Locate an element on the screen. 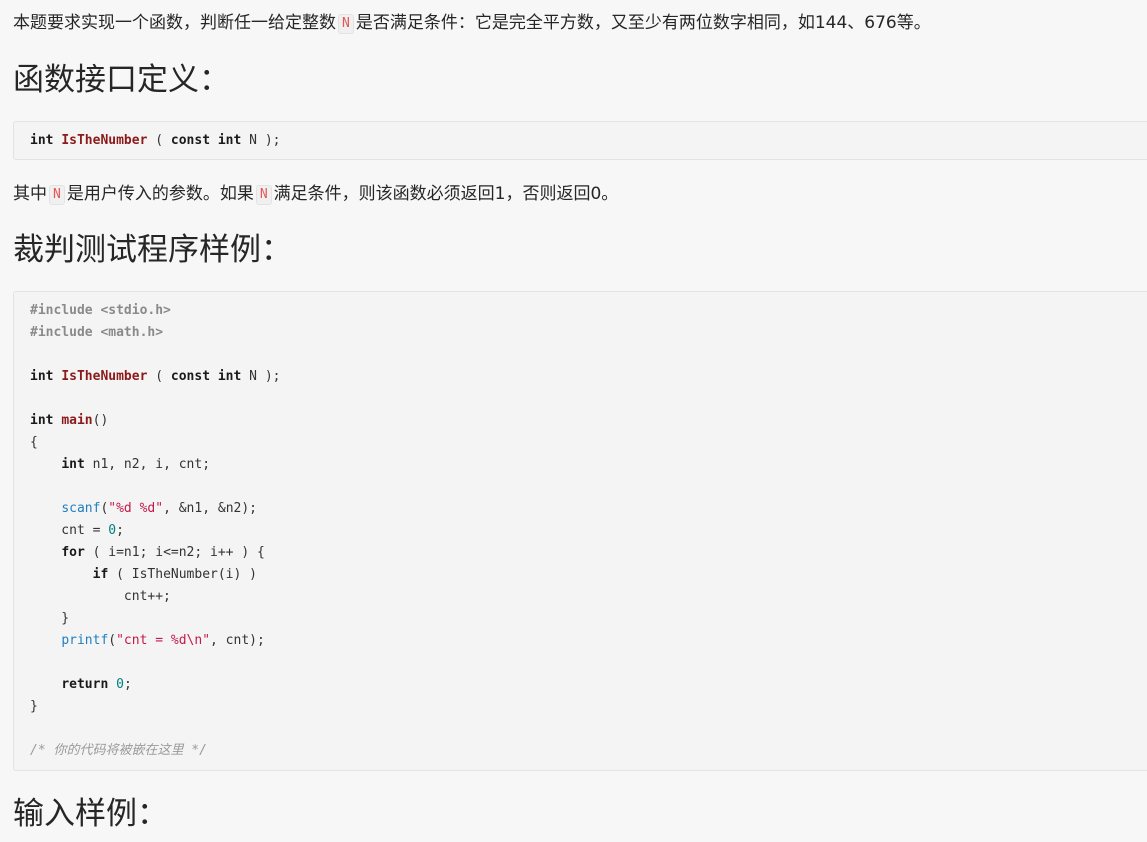 Image resolution: width=1147 pixels, height=842 pixels. code-content: int IsTheNumber ( const int N ); is located at coordinates (155, 140).